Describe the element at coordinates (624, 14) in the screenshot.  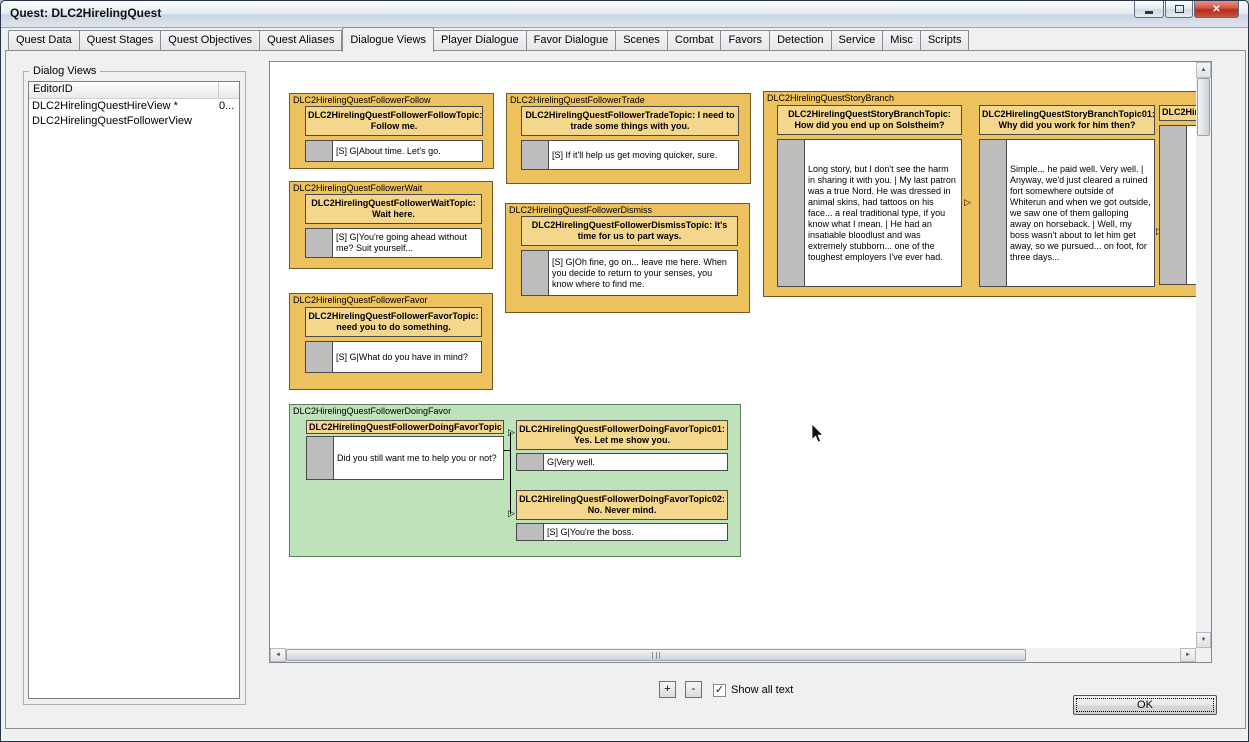
I see `titlebar: Quest: DLC2HirelingQuest ✕` at that location.